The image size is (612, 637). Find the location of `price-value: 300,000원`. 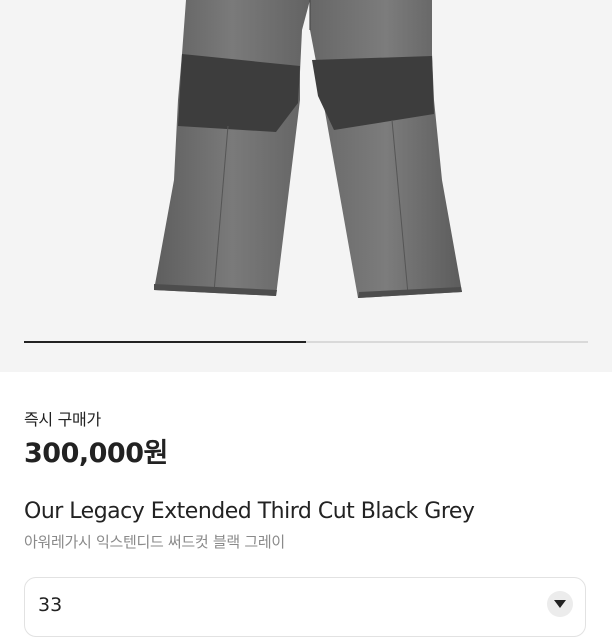

price-value: 300,000원 is located at coordinates (96, 453).